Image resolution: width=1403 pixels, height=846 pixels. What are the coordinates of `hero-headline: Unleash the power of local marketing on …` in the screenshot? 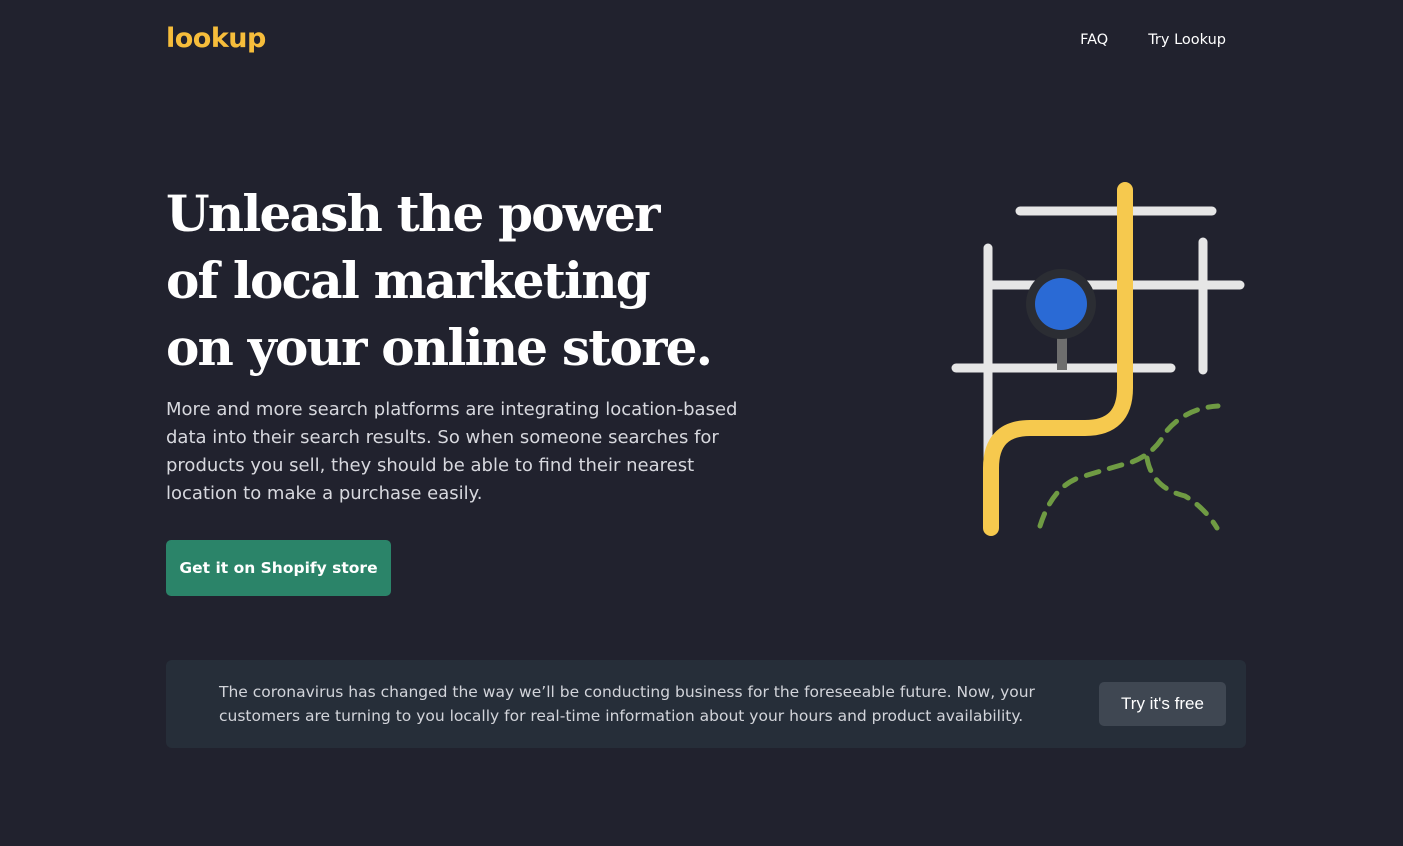 It's located at (439, 280).